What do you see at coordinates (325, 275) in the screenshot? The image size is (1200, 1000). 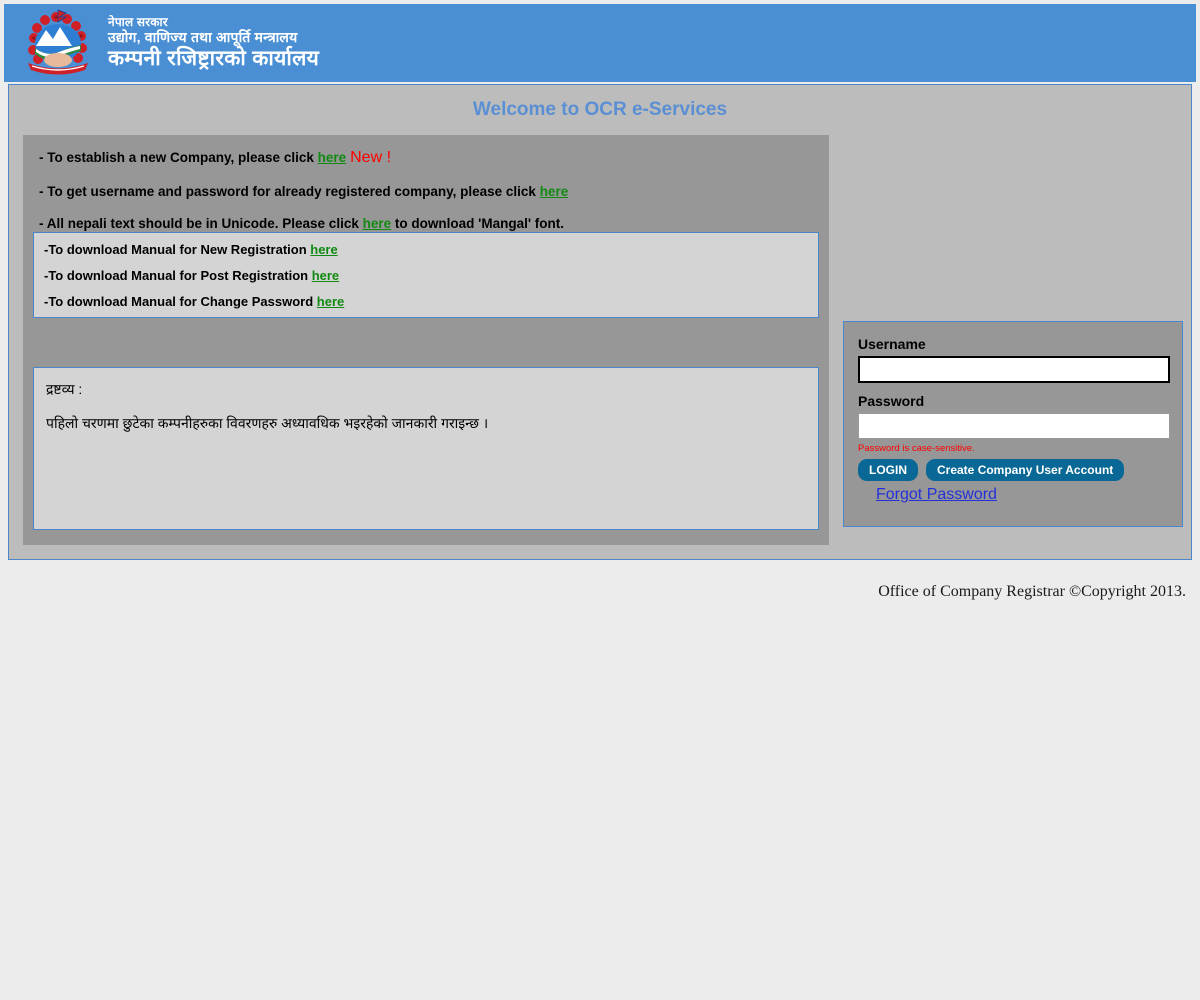 I see `manual-post-registration-link: here` at bounding box center [325, 275].